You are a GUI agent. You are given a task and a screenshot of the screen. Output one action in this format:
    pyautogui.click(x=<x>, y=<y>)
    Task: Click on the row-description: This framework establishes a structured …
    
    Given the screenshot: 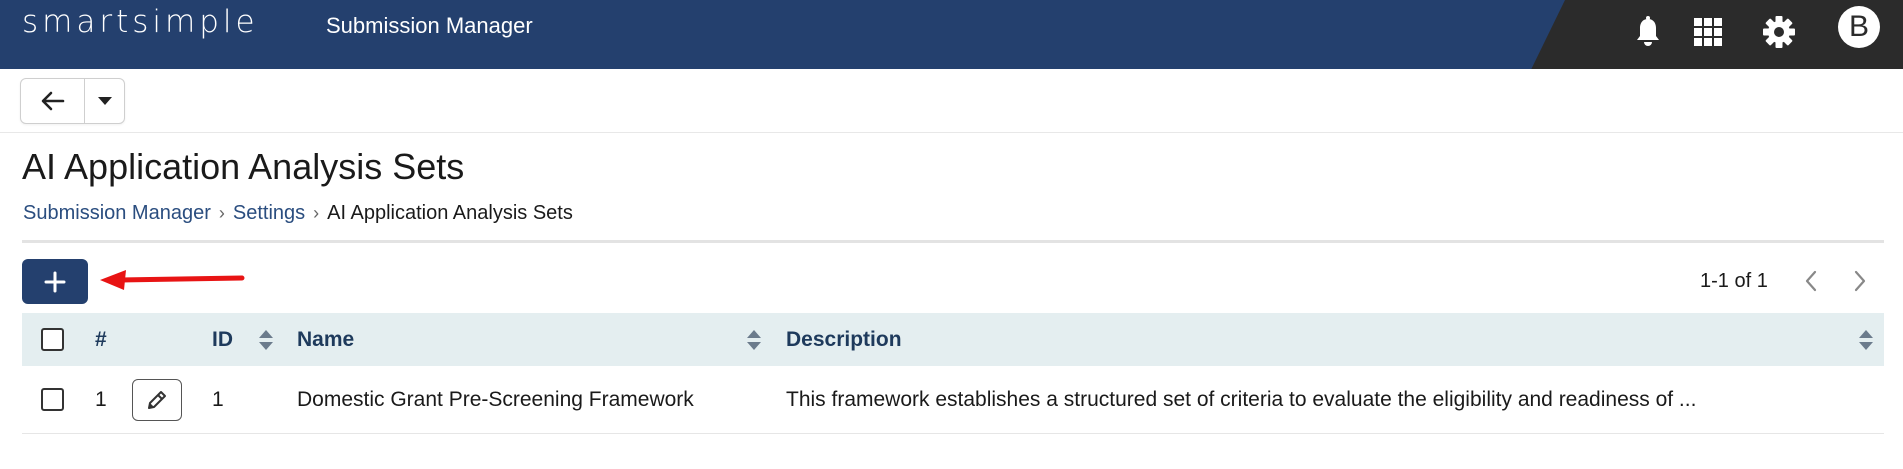 What is the action you would take?
    pyautogui.click(x=1241, y=399)
    